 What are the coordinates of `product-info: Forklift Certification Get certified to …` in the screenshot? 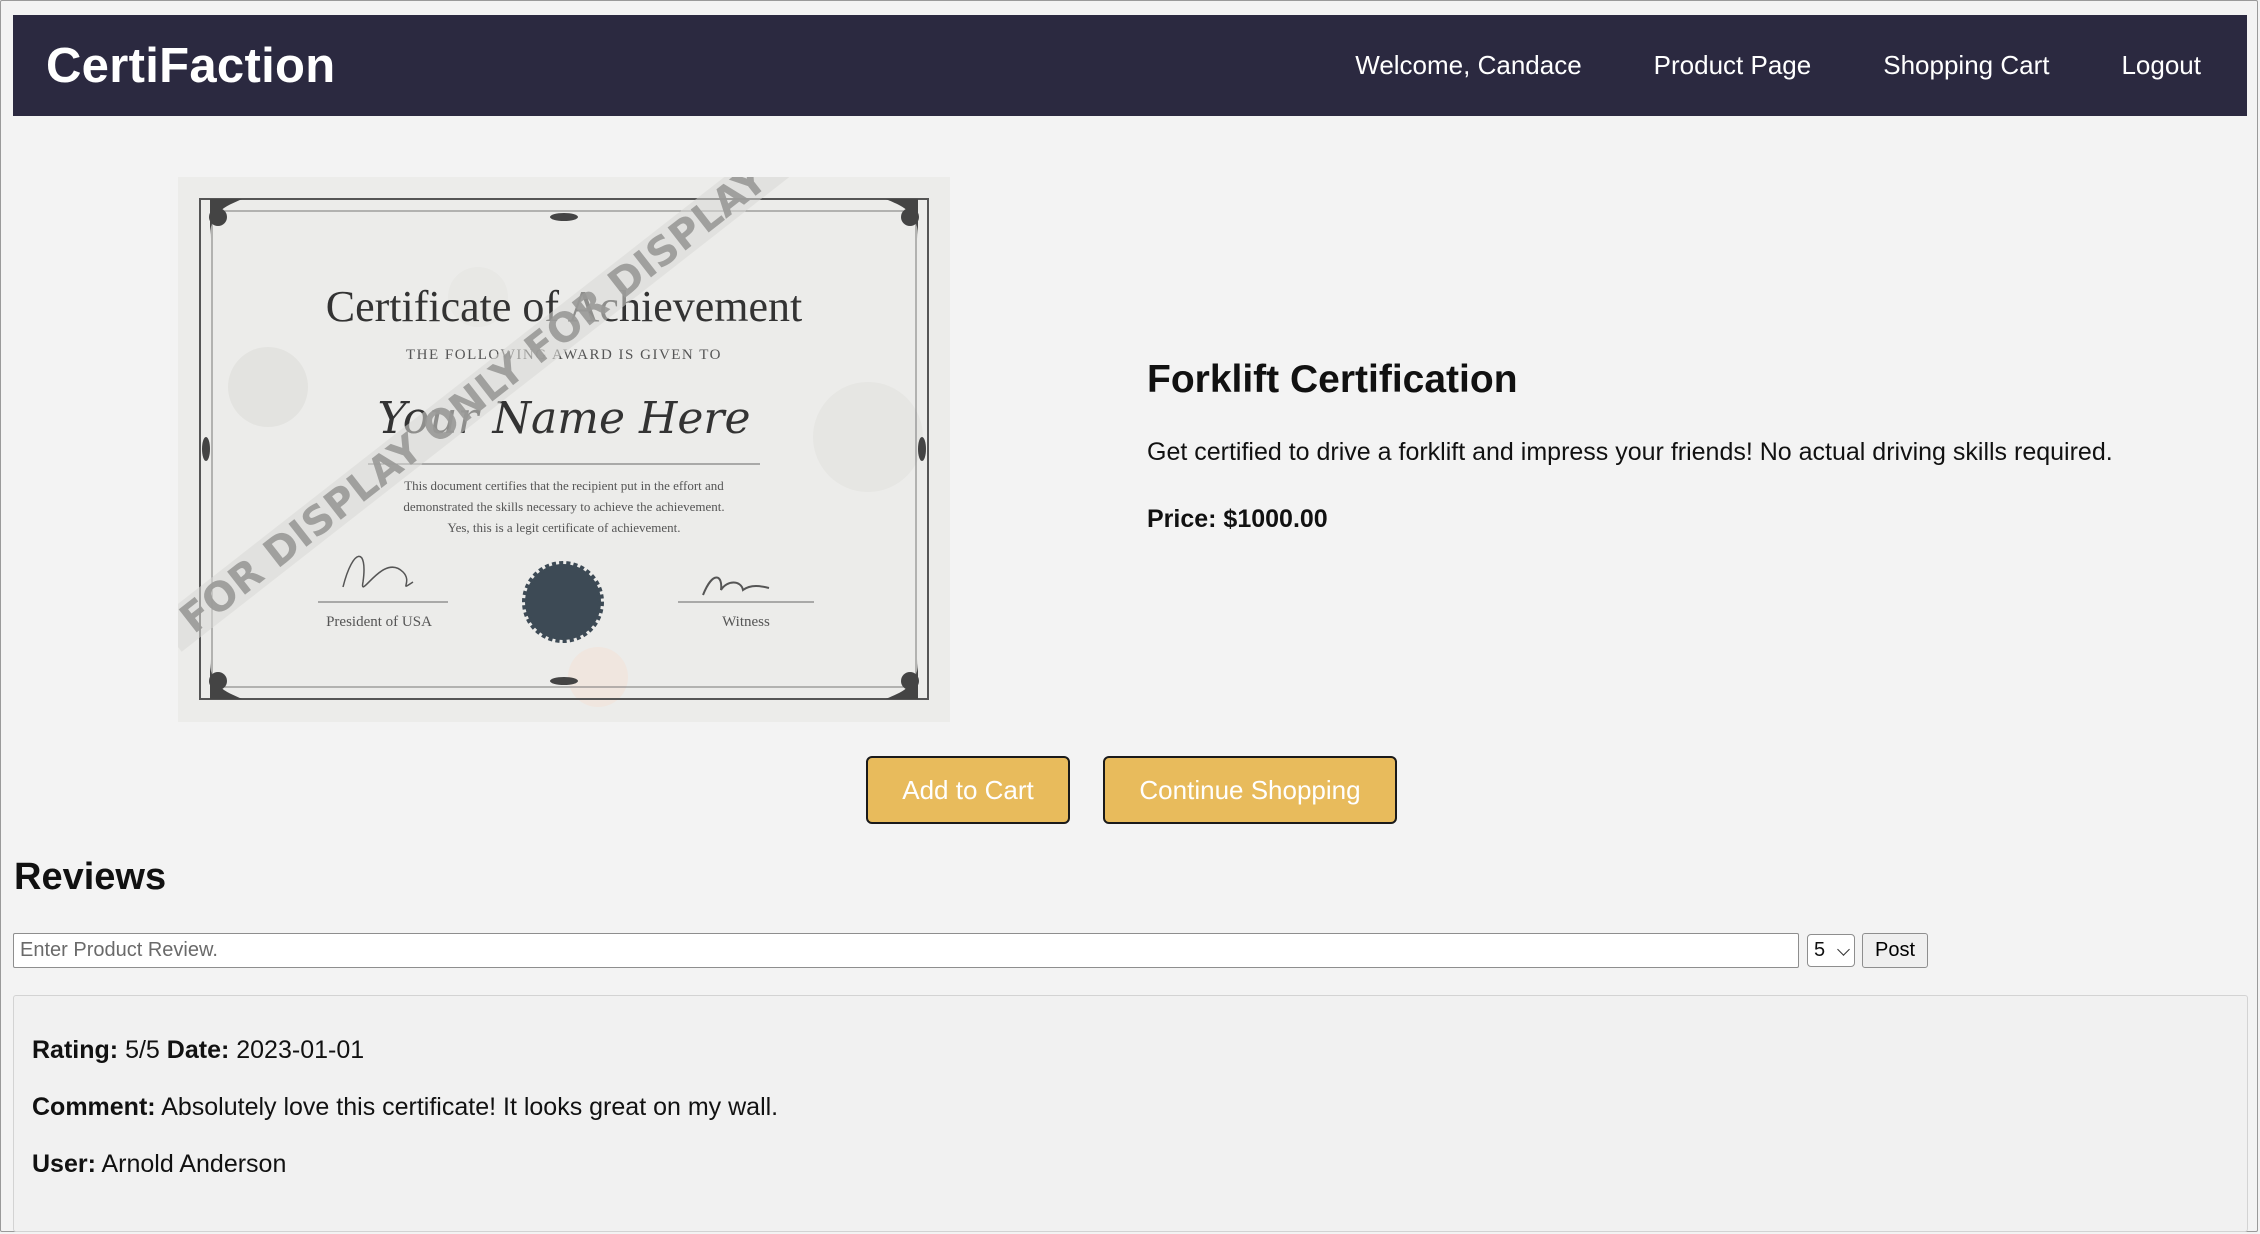 It's located at (1687, 446).